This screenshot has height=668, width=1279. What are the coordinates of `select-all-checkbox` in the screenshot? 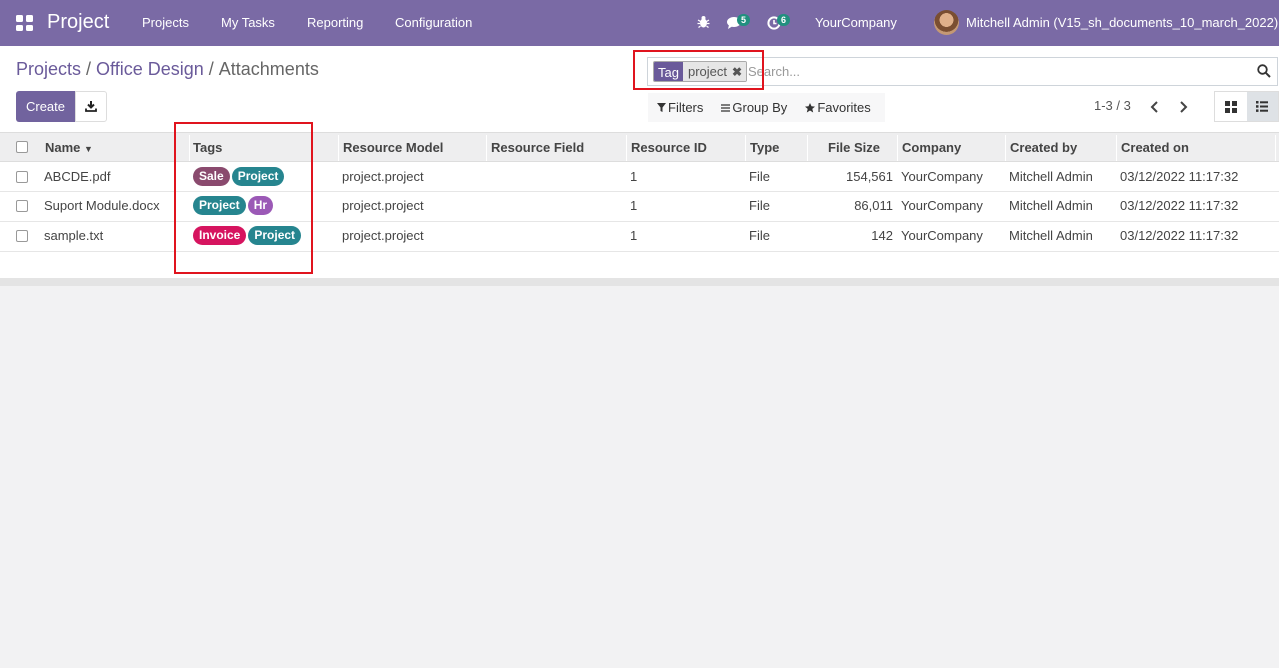 It's located at (22, 147).